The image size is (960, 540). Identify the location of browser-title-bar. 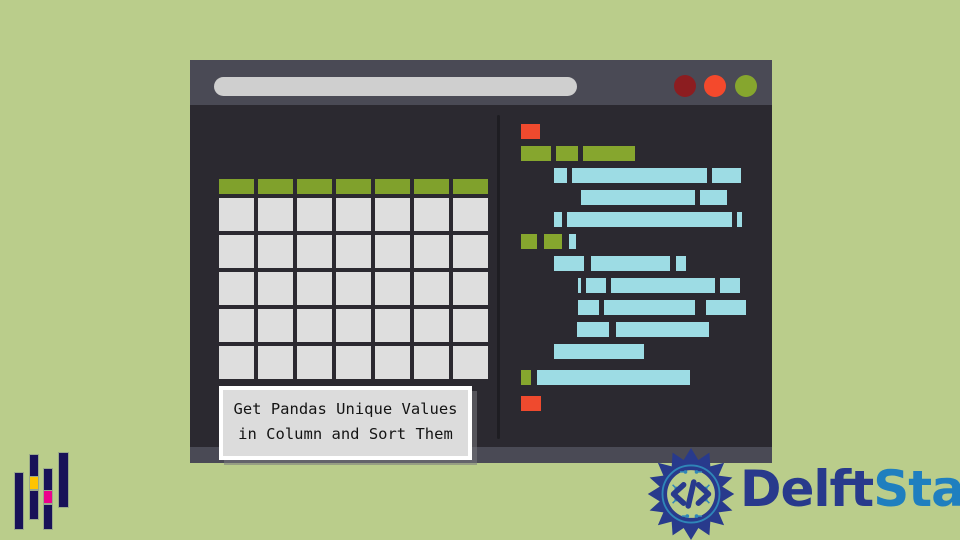
(481, 82).